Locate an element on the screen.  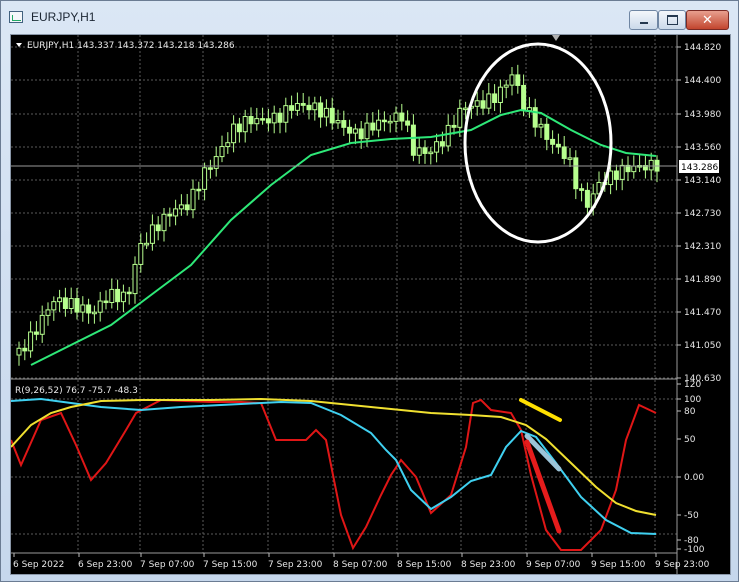
time-tick-label: 8 Sep 23:00 is located at coordinates (488, 565).